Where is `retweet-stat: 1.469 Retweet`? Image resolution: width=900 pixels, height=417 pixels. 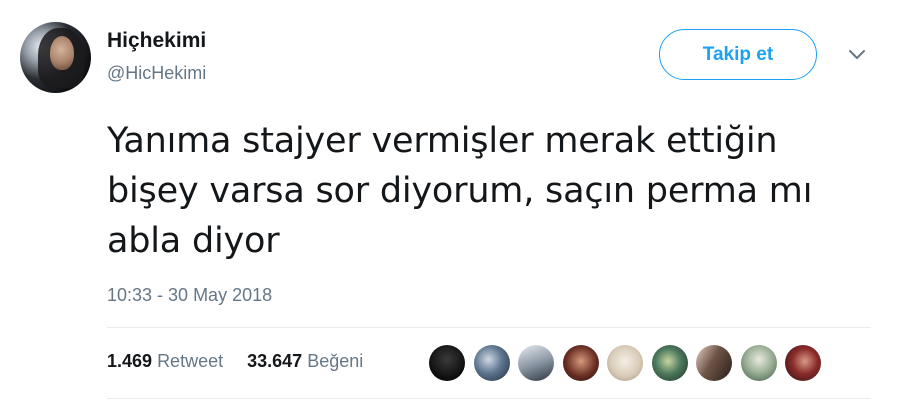
retweet-stat: 1.469 Retweet is located at coordinates (167, 361).